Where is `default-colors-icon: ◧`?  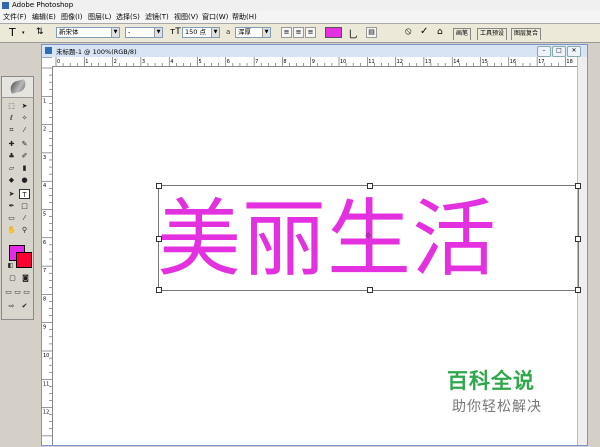
default-colors-icon: ◧ is located at coordinates (10, 266).